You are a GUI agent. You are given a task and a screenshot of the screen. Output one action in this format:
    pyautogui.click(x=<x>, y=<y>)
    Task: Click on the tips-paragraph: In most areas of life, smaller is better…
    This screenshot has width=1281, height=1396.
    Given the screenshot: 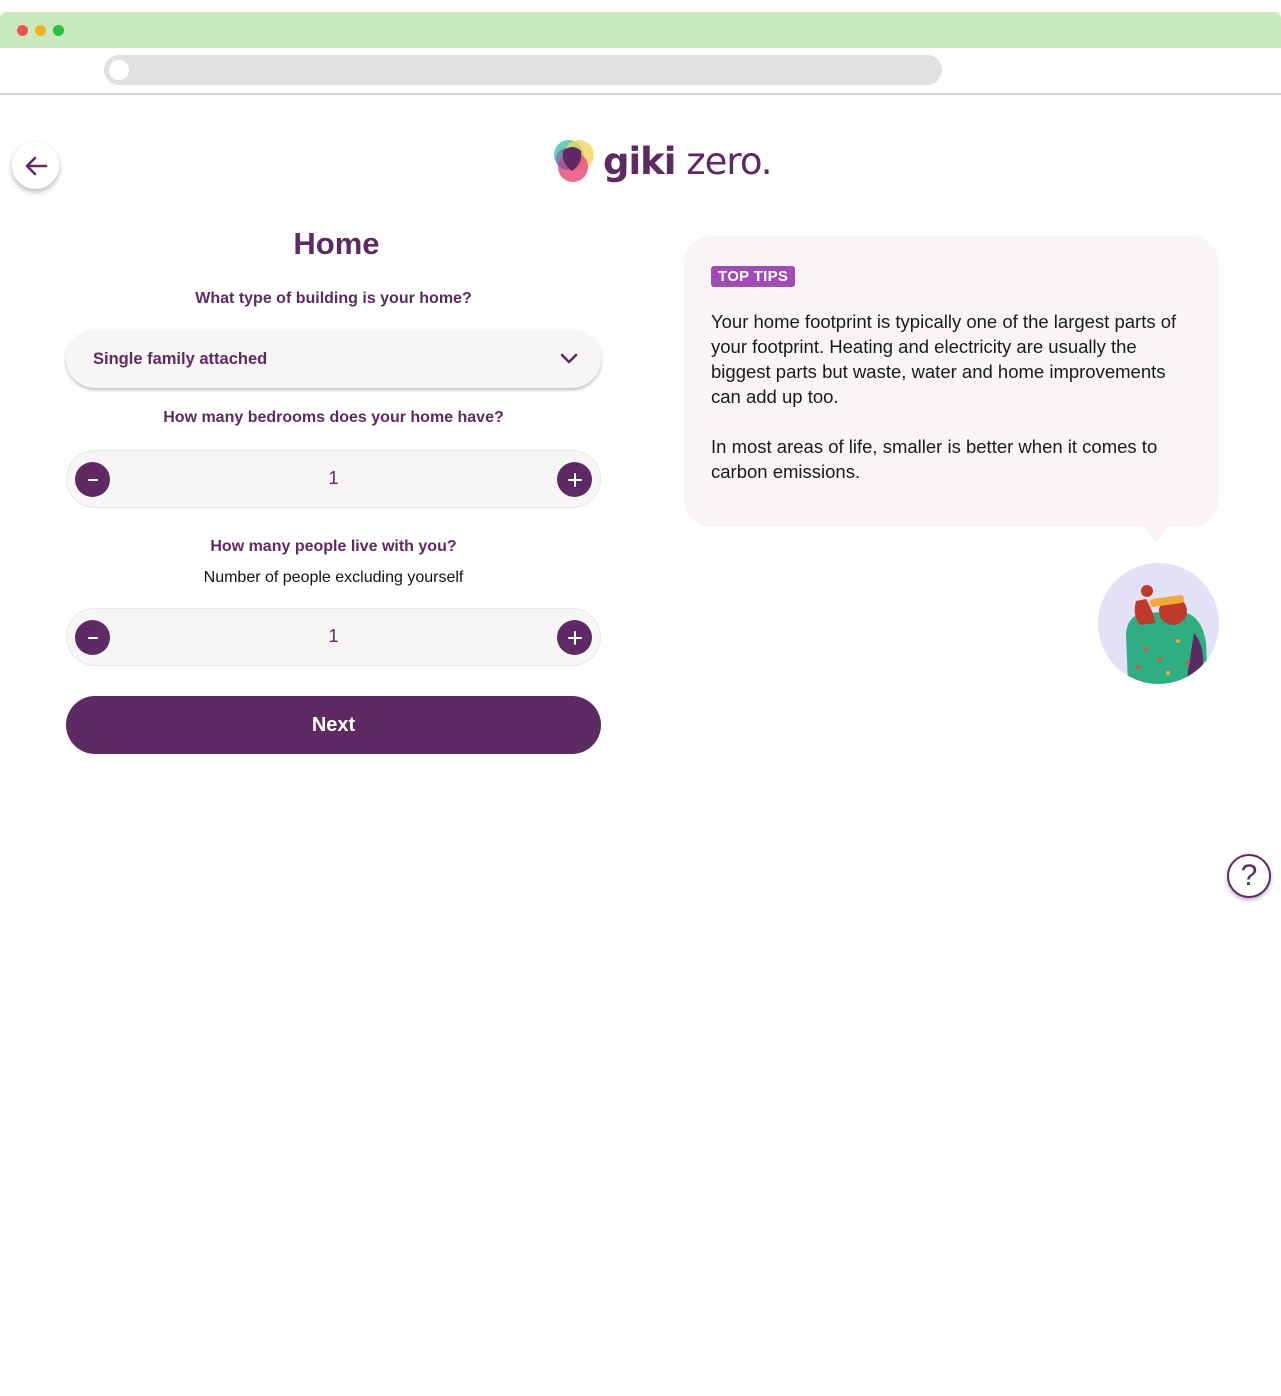 What is the action you would take?
    pyautogui.click(x=934, y=459)
    